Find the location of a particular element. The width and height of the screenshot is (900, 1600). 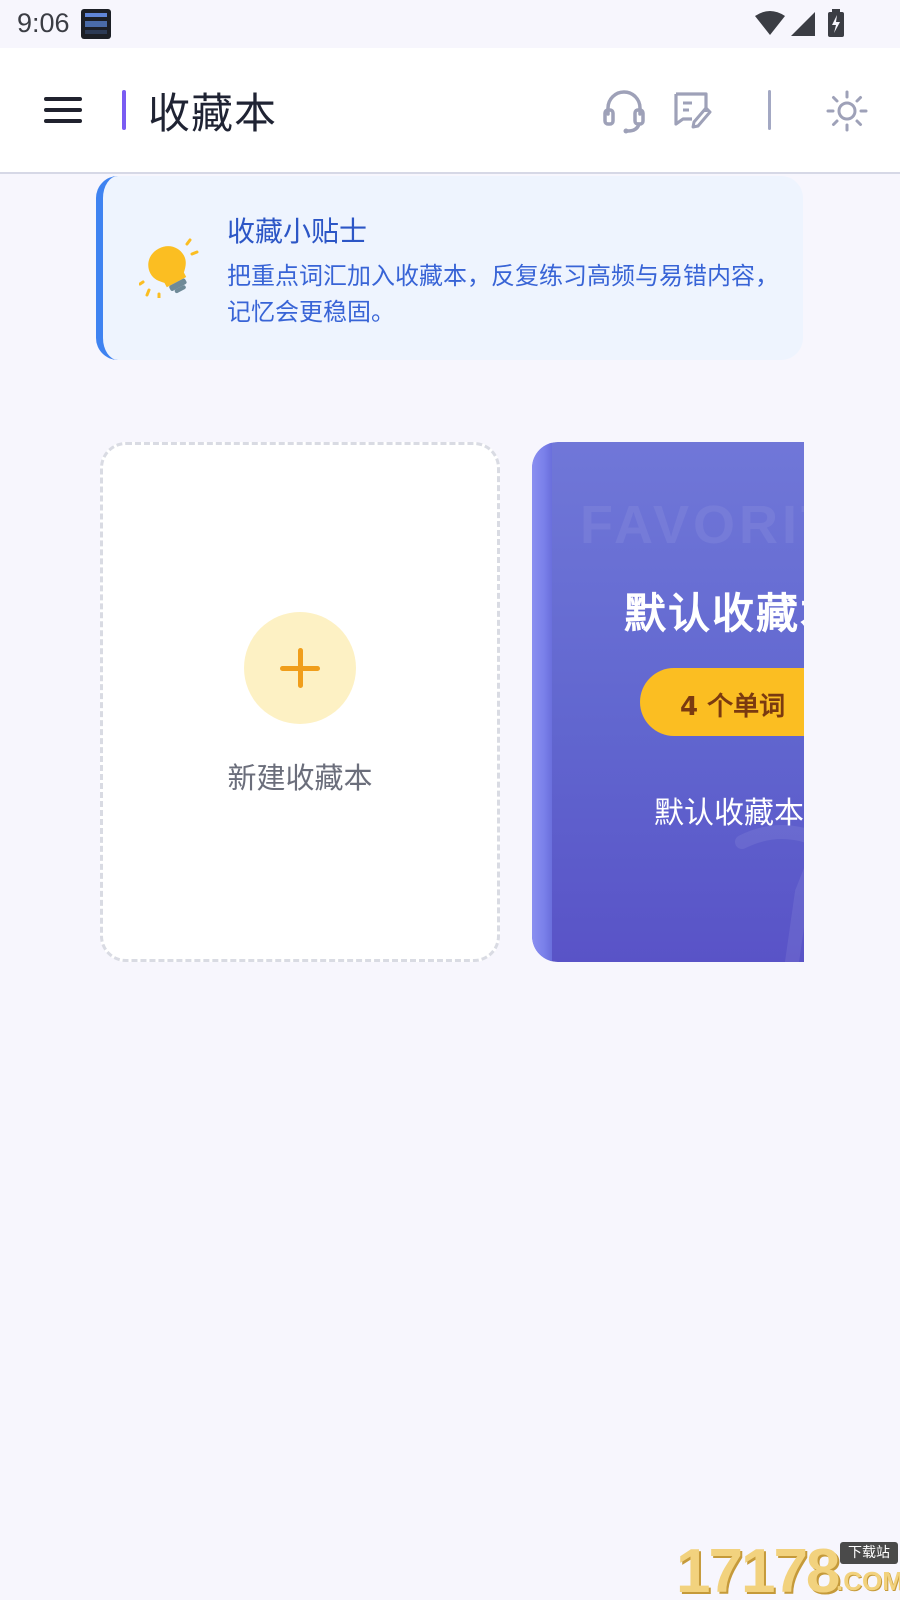

signal-icon is located at coordinates (803, 24).